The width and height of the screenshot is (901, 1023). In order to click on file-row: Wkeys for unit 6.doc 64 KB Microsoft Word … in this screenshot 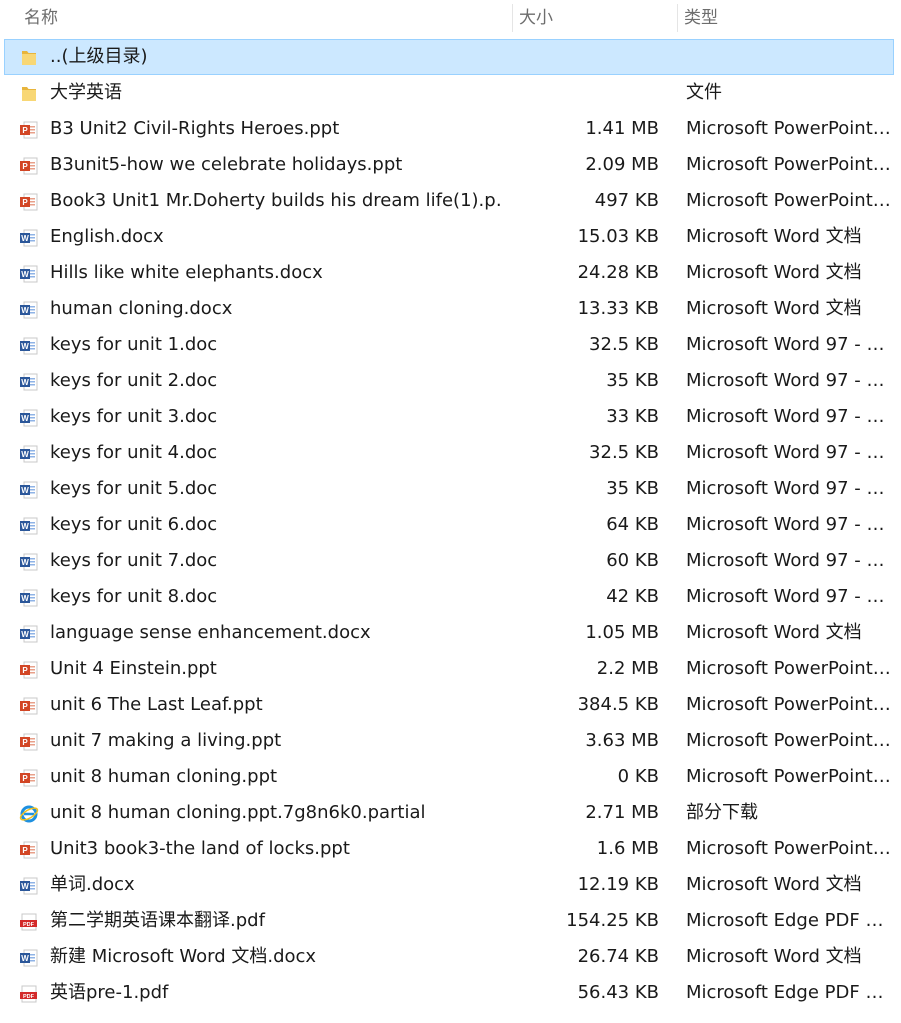, I will do `click(449, 525)`.